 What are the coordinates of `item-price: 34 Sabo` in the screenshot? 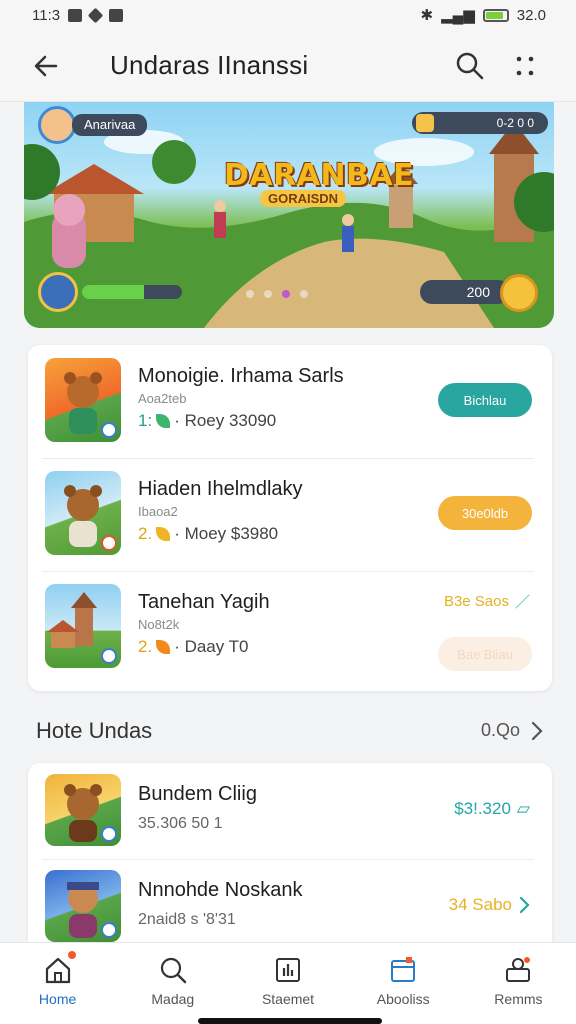 It's located at (489, 905).